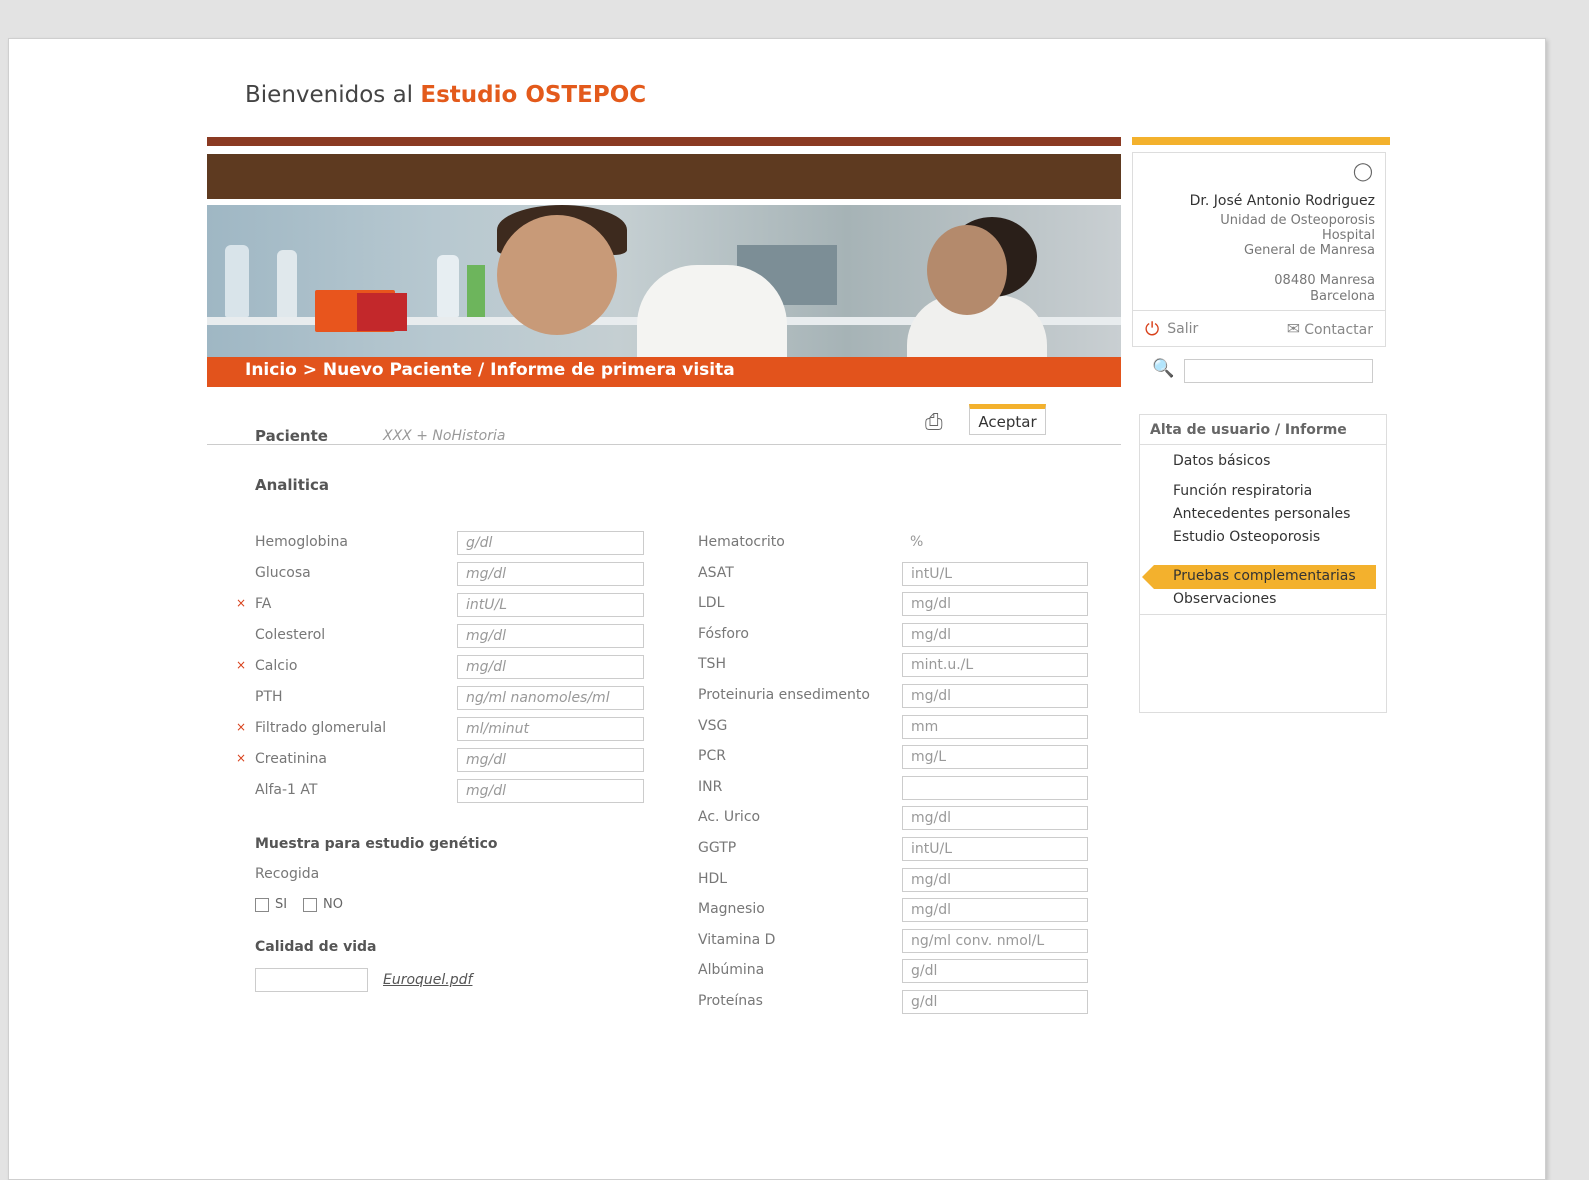 This screenshot has height=1180, width=1589. I want to click on field-label: Colesterol, so click(290, 635).